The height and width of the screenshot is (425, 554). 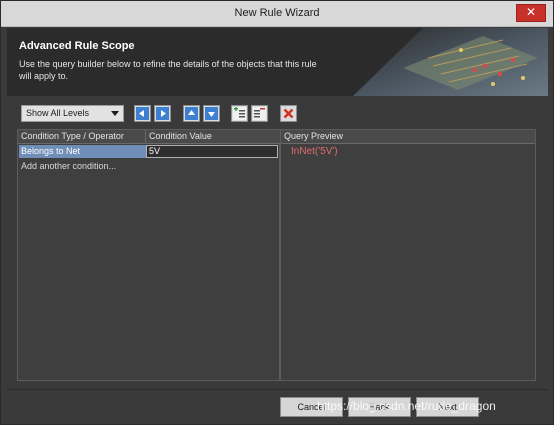 What do you see at coordinates (440, 62) in the screenshot?
I see `pcb-banner-image` at bounding box center [440, 62].